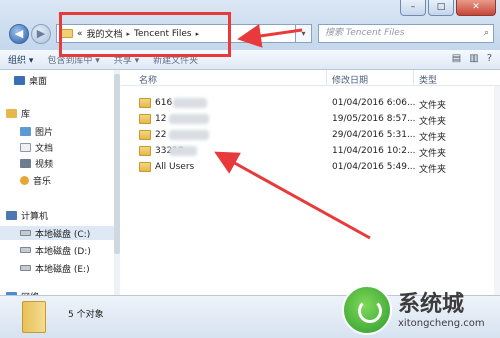 The image size is (500, 338). I want to click on watermark-url: xitongcheng.com, so click(441, 323).